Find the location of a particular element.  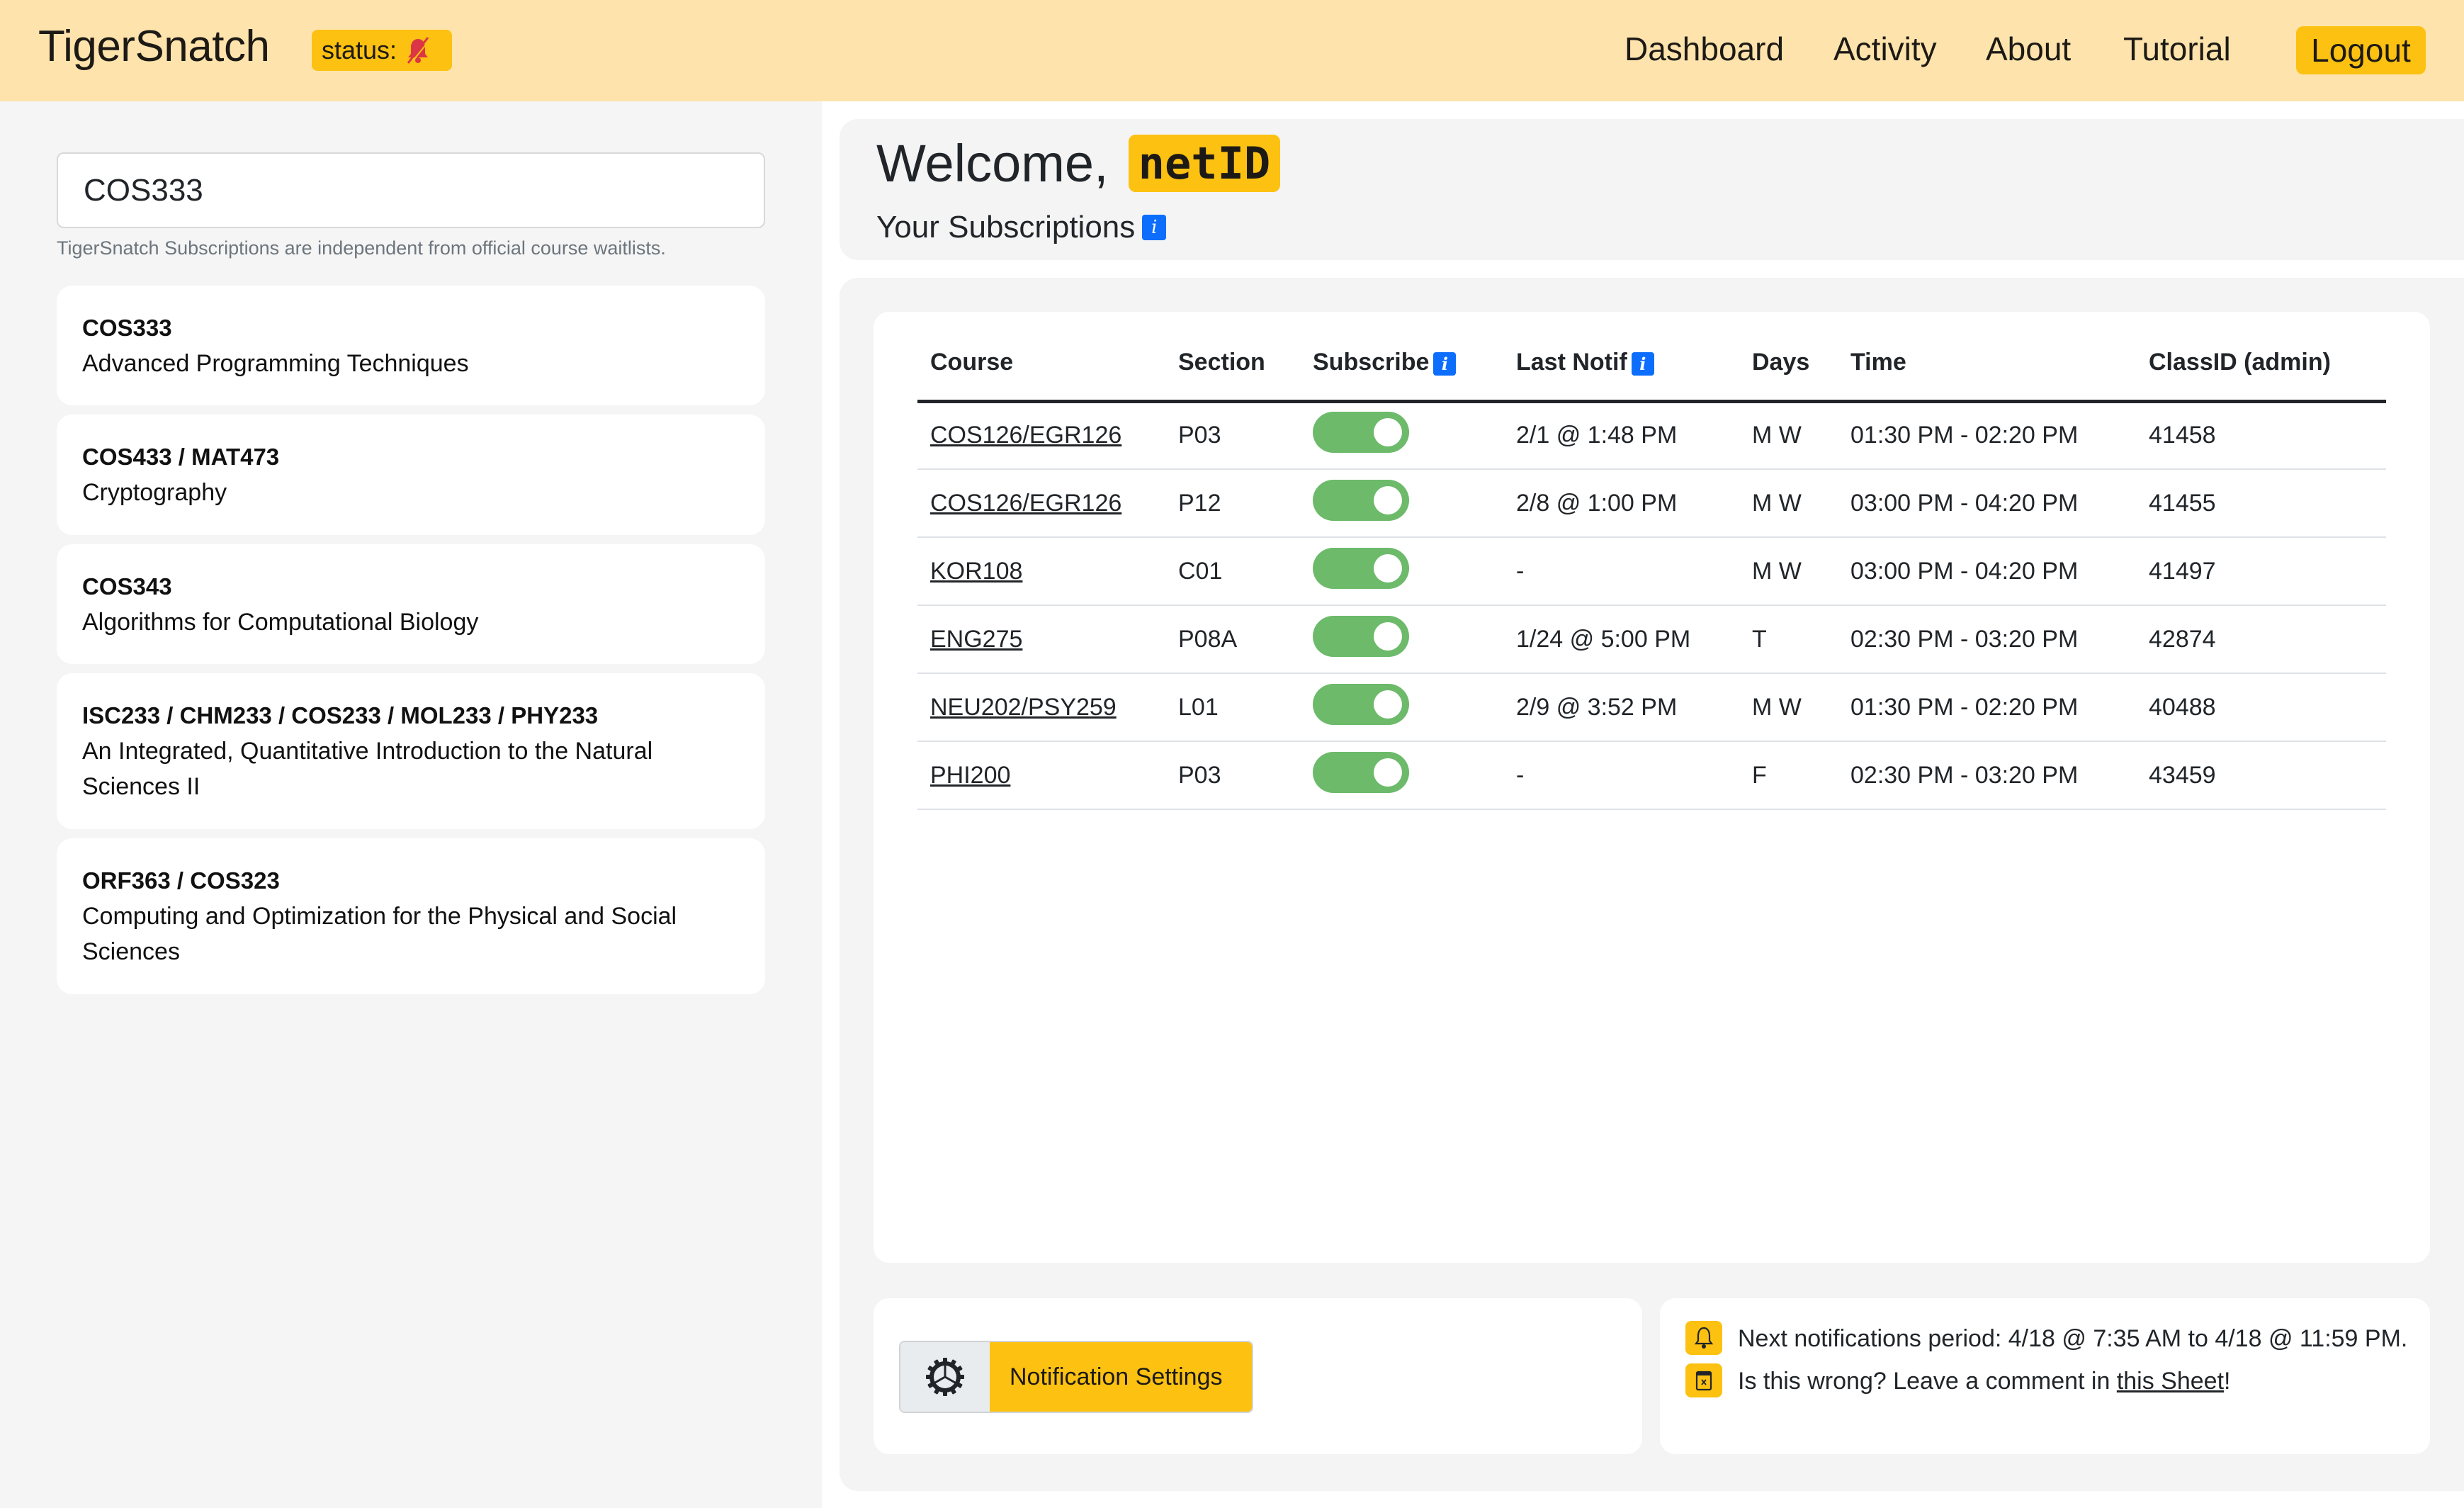

cell-classid: 42874 is located at coordinates (2261, 639).